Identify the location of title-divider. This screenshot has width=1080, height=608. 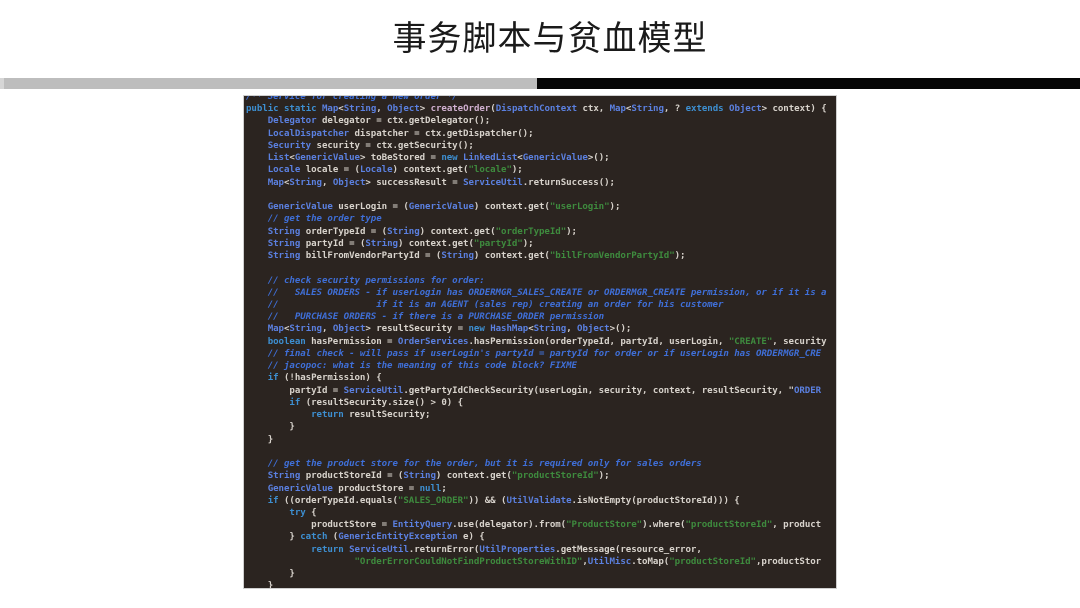
(540, 83).